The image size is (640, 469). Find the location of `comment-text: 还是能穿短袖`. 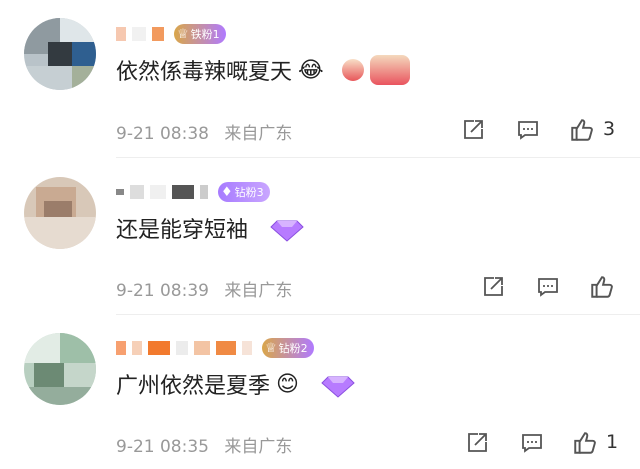

comment-text: 还是能穿短袖 is located at coordinates (210, 228).